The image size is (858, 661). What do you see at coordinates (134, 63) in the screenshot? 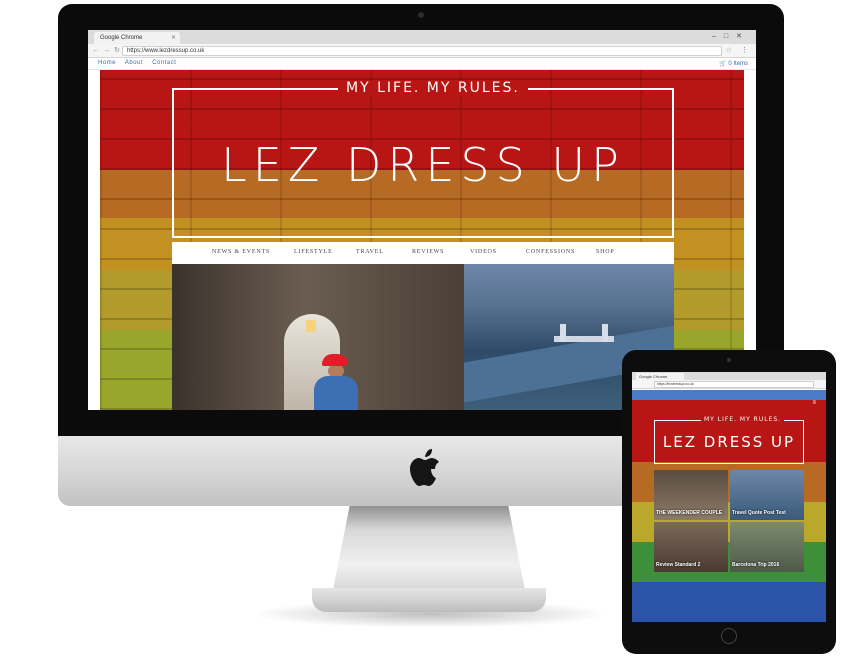
I see `nav-link-about: About` at bounding box center [134, 63].